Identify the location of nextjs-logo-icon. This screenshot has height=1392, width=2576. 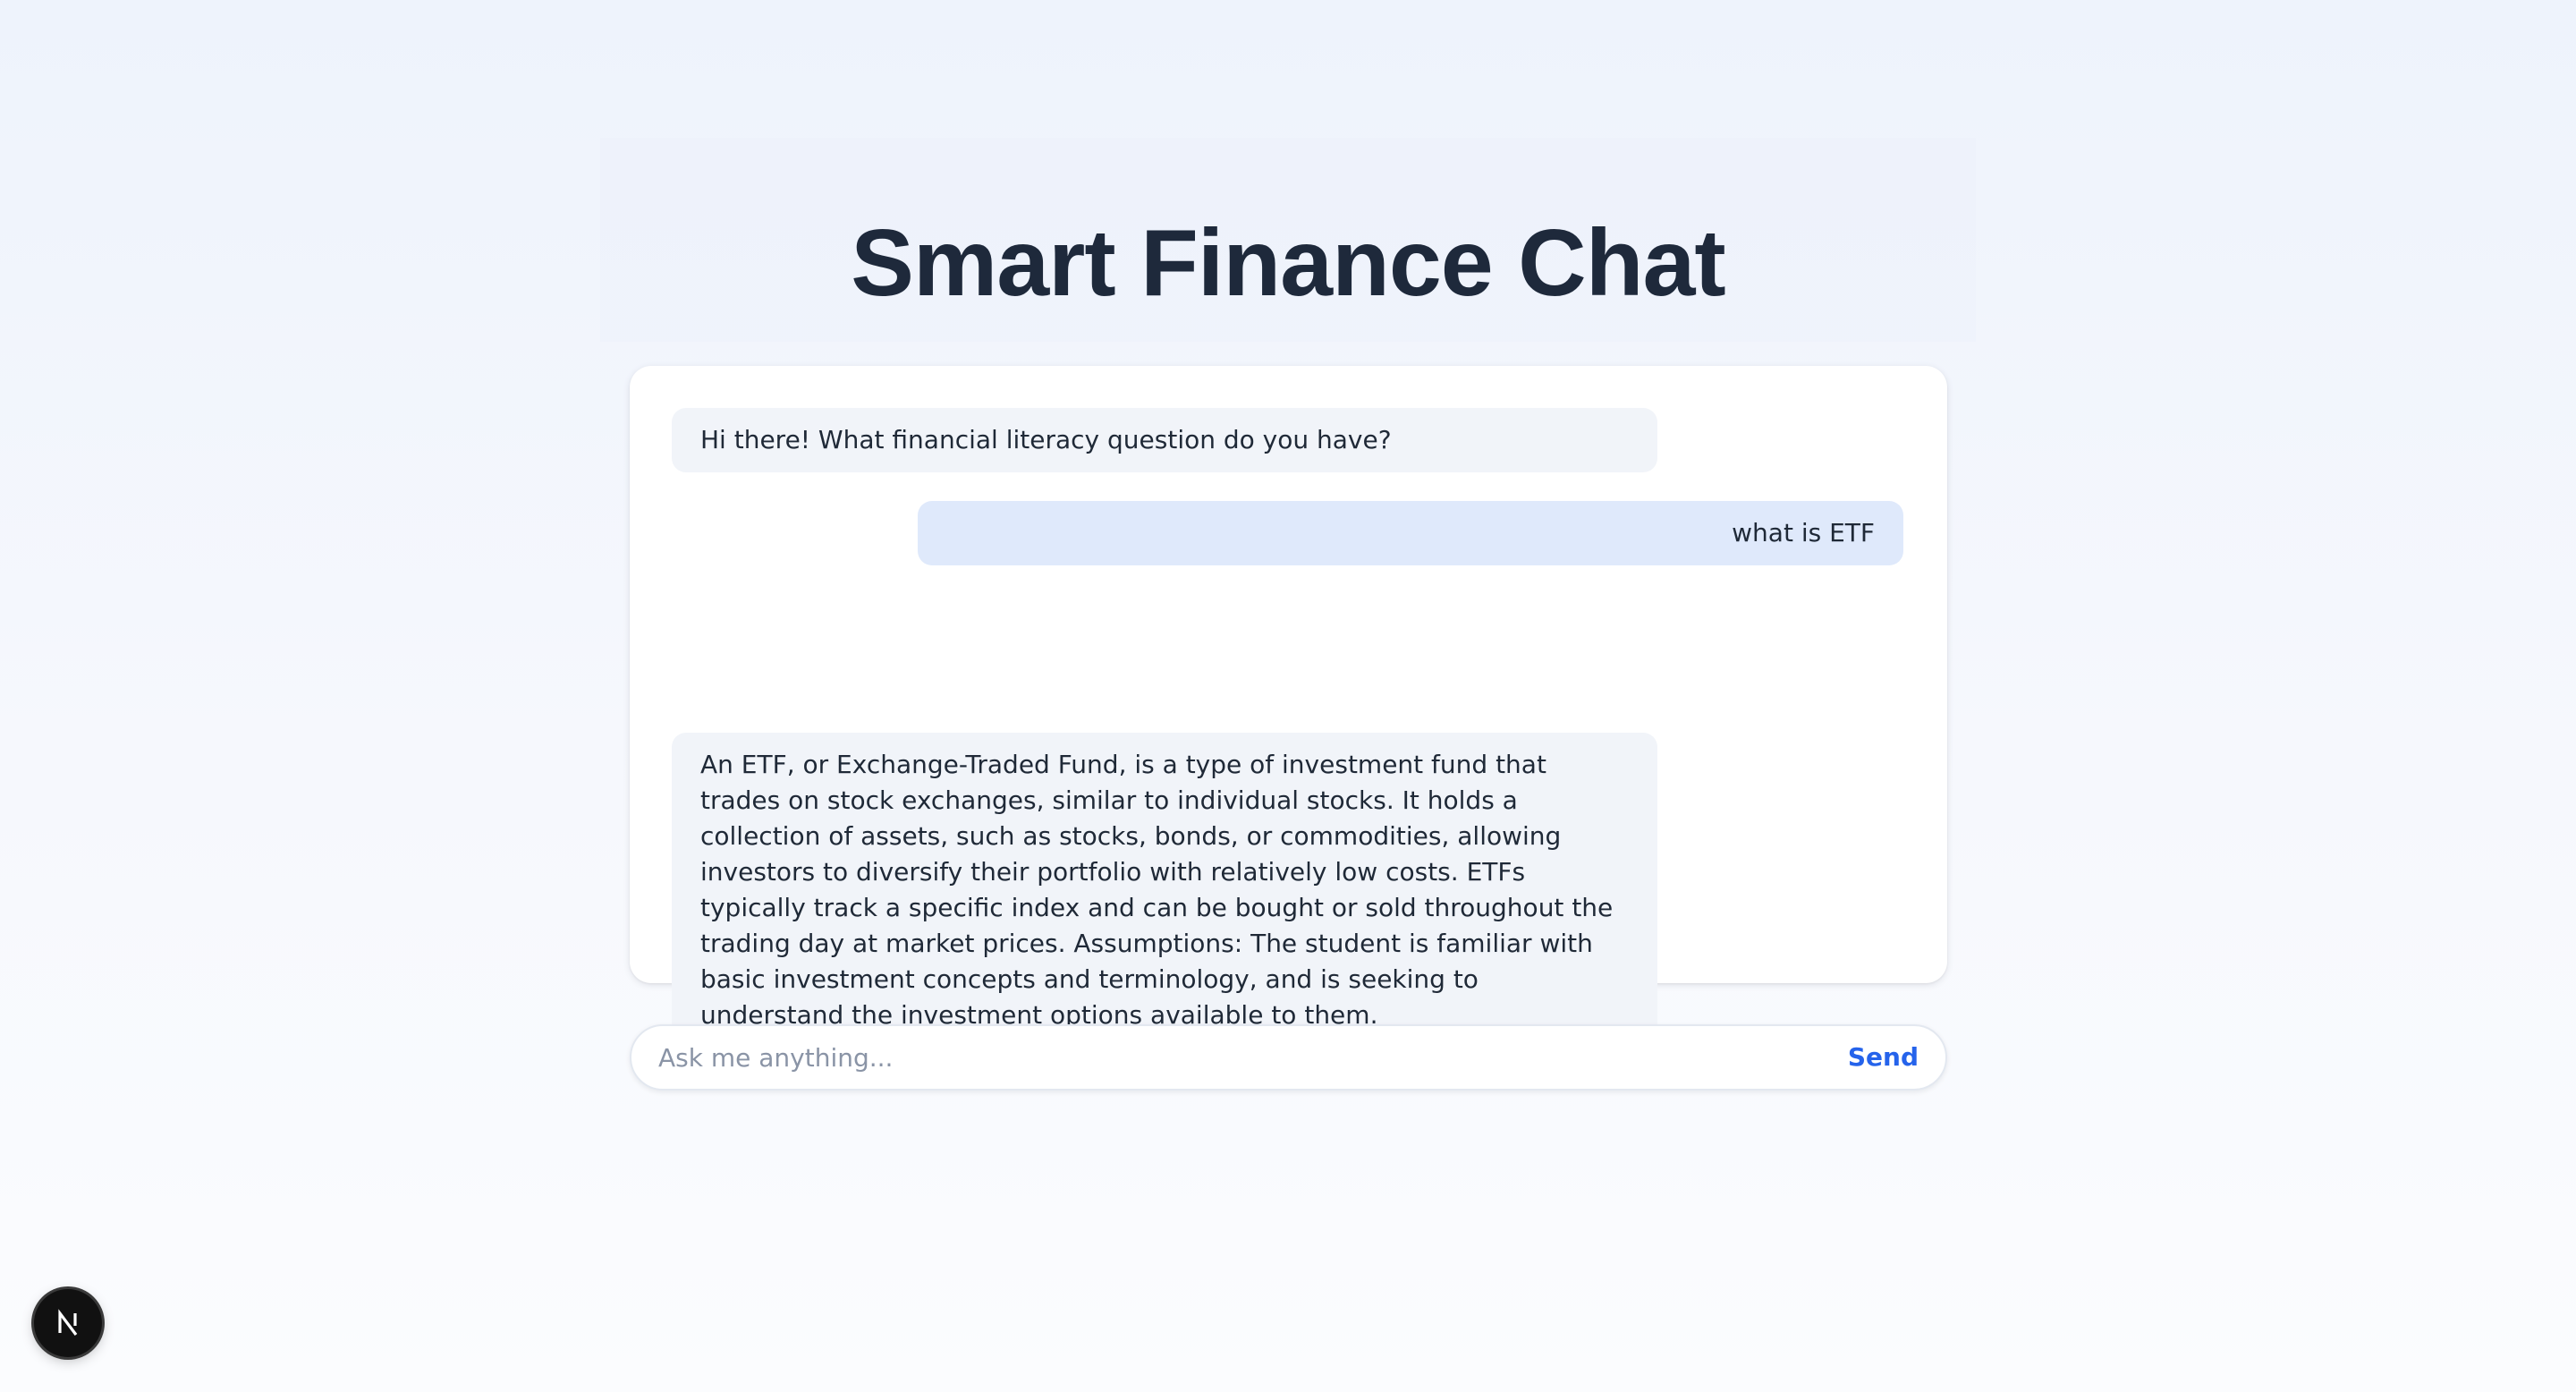
(68, 1322).